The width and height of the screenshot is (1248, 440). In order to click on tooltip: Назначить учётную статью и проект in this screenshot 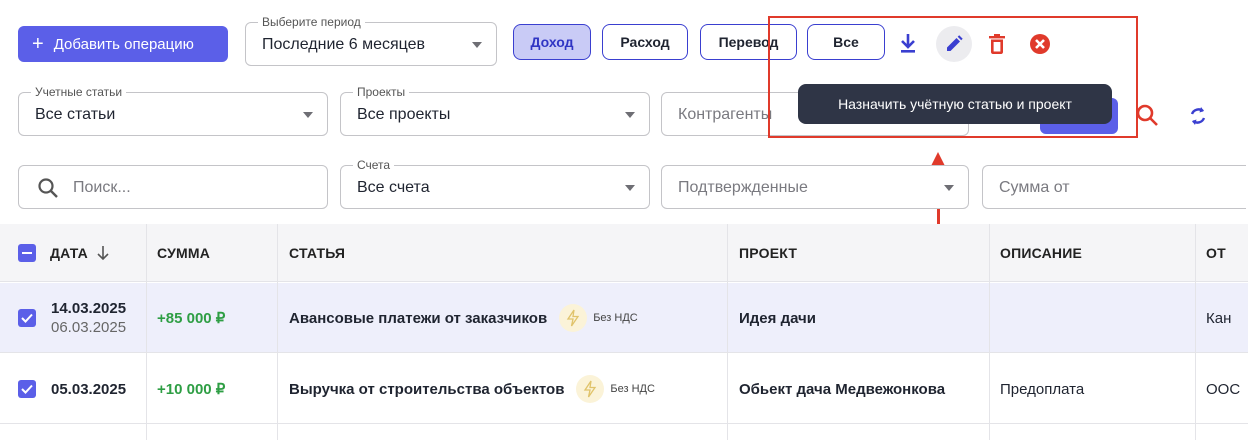, I will do `click(955, 104)`.